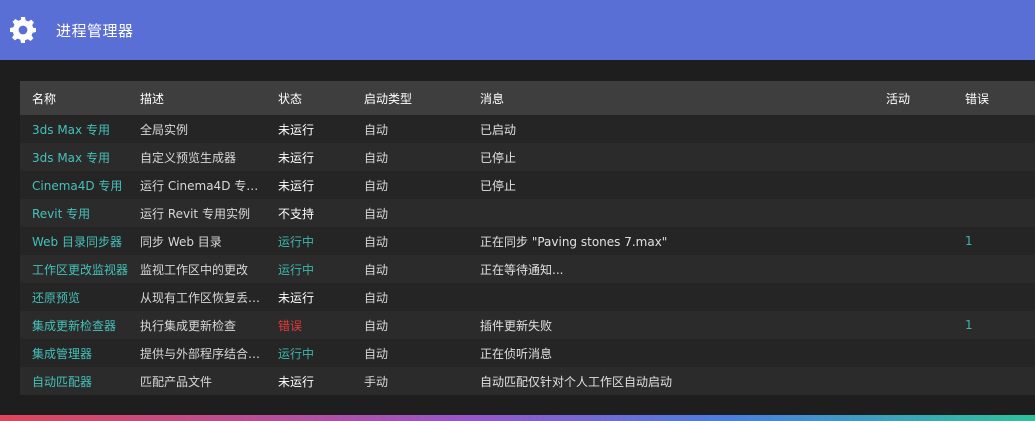 The width and height of the screenshot is (1035, 421). Describe the element at coordinates (203, 353) in the screenshot. I see `process-description: 提供与外部程序结合的集成` at that location.